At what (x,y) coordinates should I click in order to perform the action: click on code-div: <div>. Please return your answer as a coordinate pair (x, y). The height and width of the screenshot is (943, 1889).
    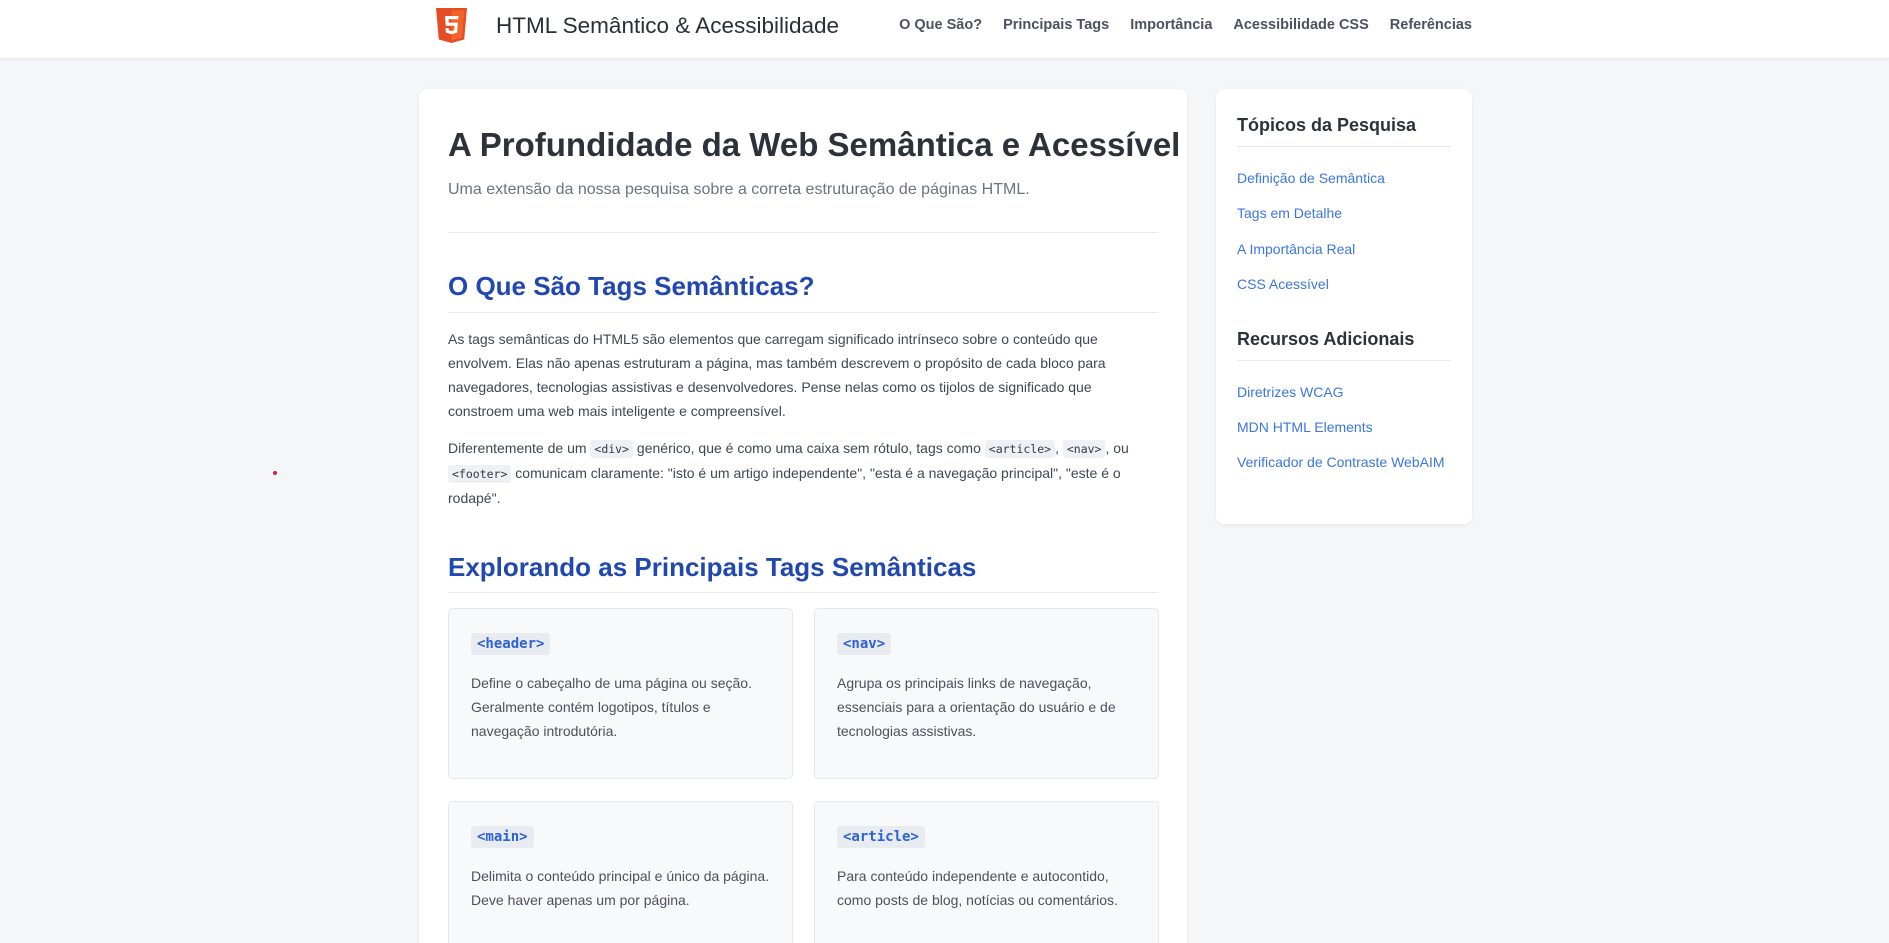
    Looking at the image, I should click on (612, 449).